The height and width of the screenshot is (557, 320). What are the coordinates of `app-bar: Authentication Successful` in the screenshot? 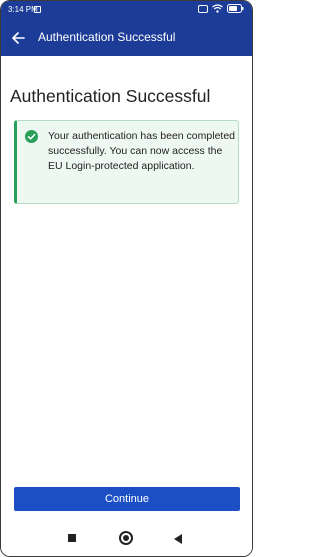 It's located at (126, 37).